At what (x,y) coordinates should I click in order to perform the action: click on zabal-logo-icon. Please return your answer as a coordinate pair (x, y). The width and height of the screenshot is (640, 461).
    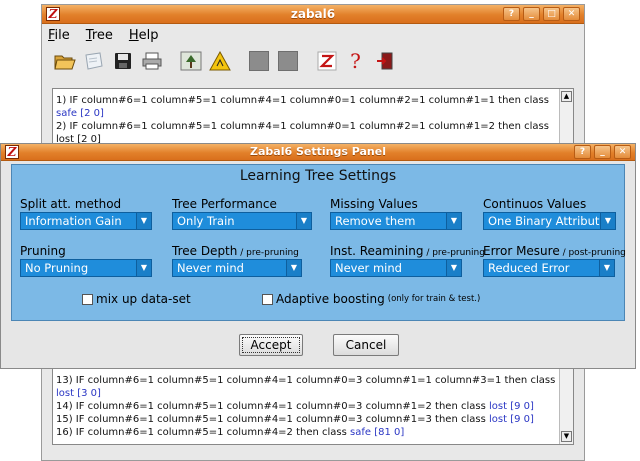
    Looking at the image, I should click on (326, 61).